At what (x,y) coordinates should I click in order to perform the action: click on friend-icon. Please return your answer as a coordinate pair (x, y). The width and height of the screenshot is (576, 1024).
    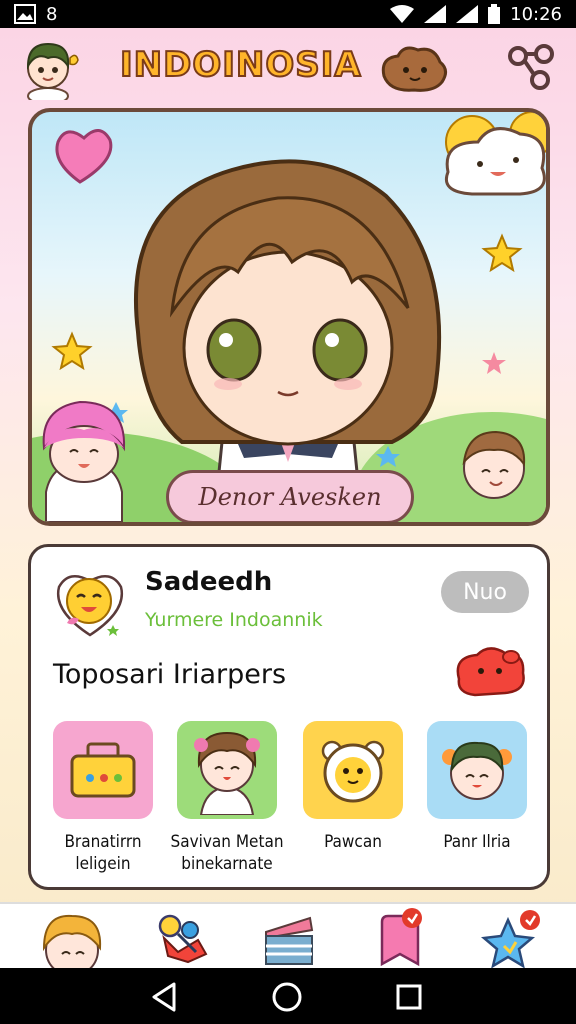
    Looking at the image, I should click on (477, 770).